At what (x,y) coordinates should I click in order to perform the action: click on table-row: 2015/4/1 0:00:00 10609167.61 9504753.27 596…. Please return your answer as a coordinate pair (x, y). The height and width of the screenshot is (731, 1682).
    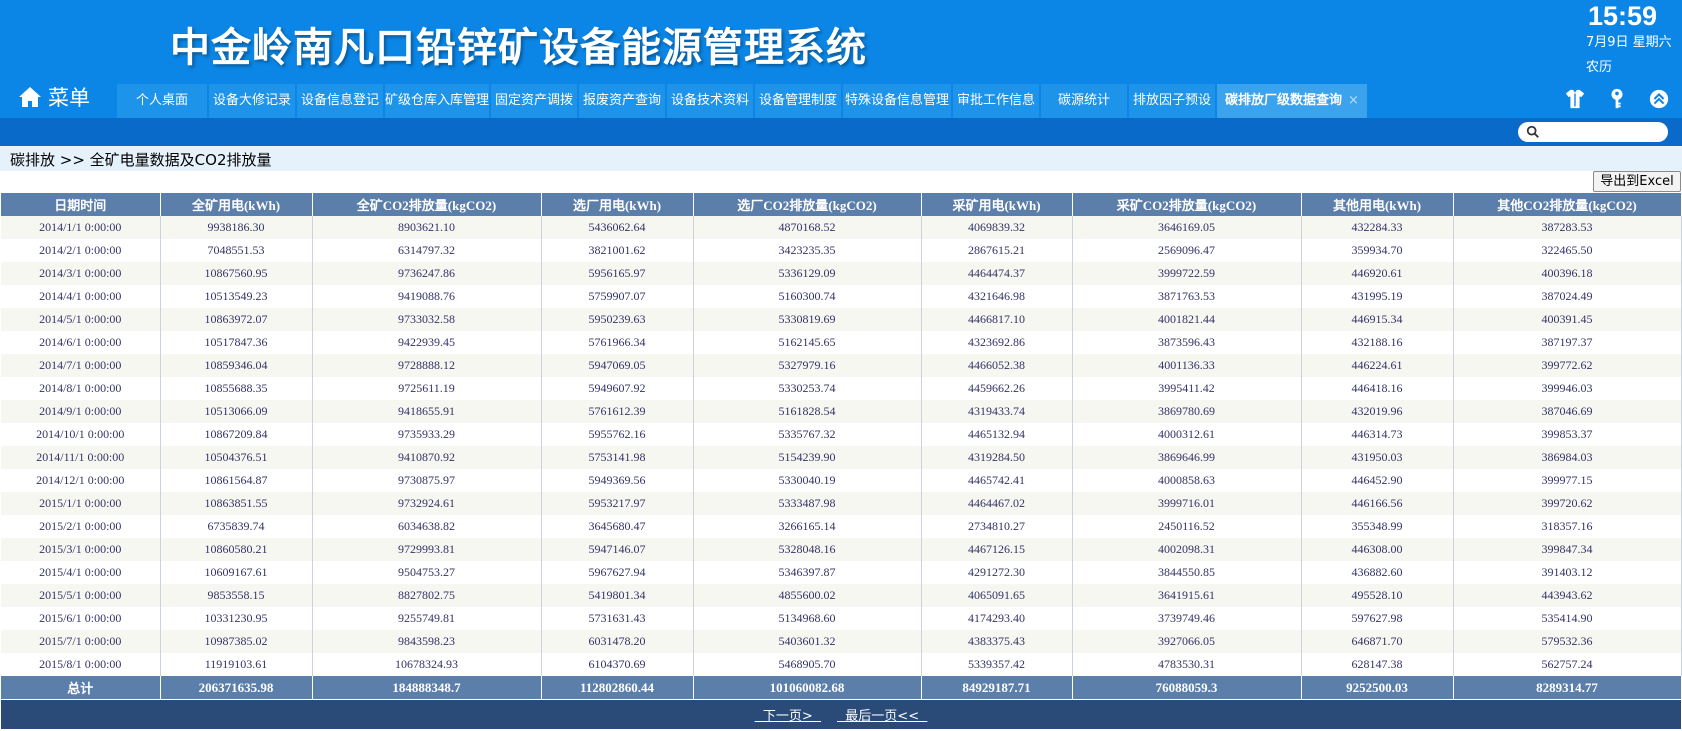
    Looking at the image, I should click on (841, 572).